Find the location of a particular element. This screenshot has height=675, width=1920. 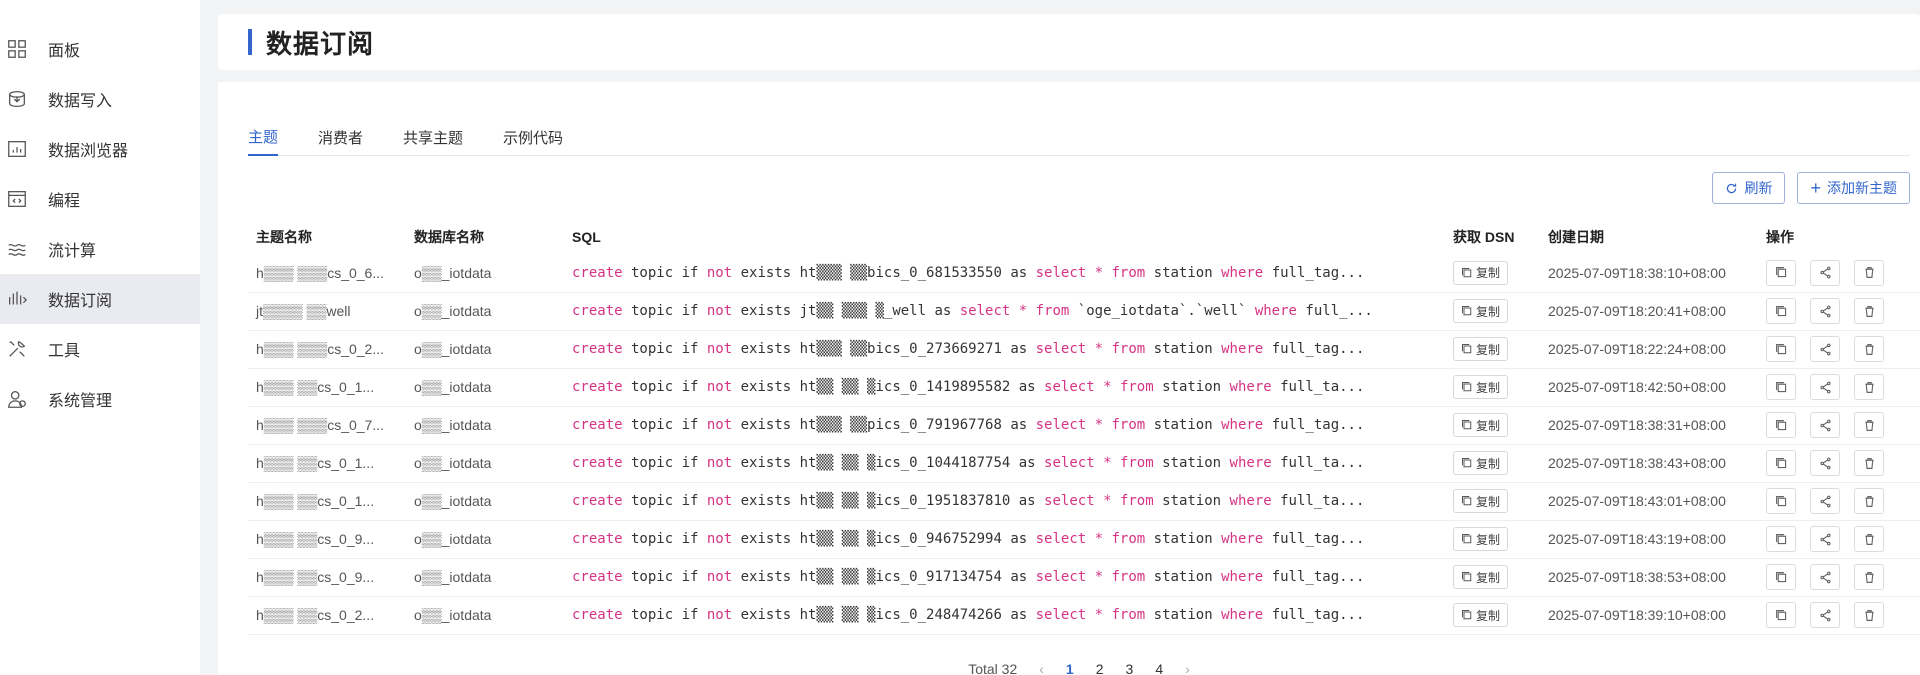

sidebar: 面板 数据写入 数据浏览器 编程 流计算 数据订阅 工具系统管理 is located at coordinates (100, 337).